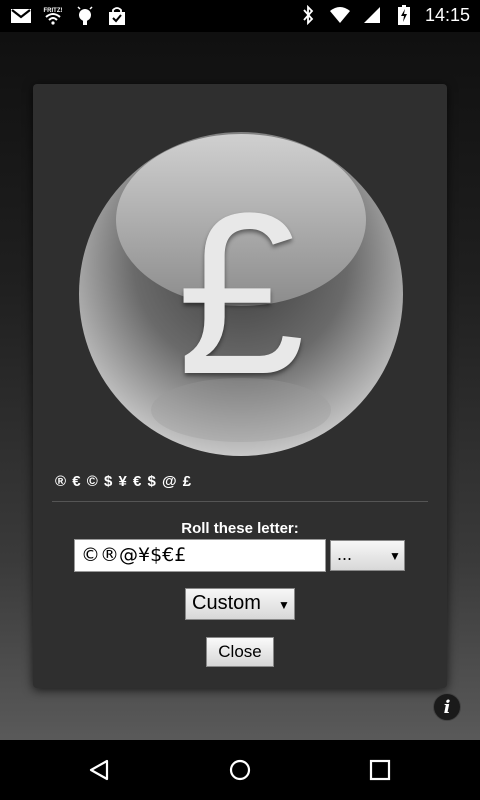 Image resolution: width=480 pixels, height=800 pixels. What do you see at coordinates (372, 15) in the screenshot?
I see `cell-signal-icon` at bounding box center [372, 15].